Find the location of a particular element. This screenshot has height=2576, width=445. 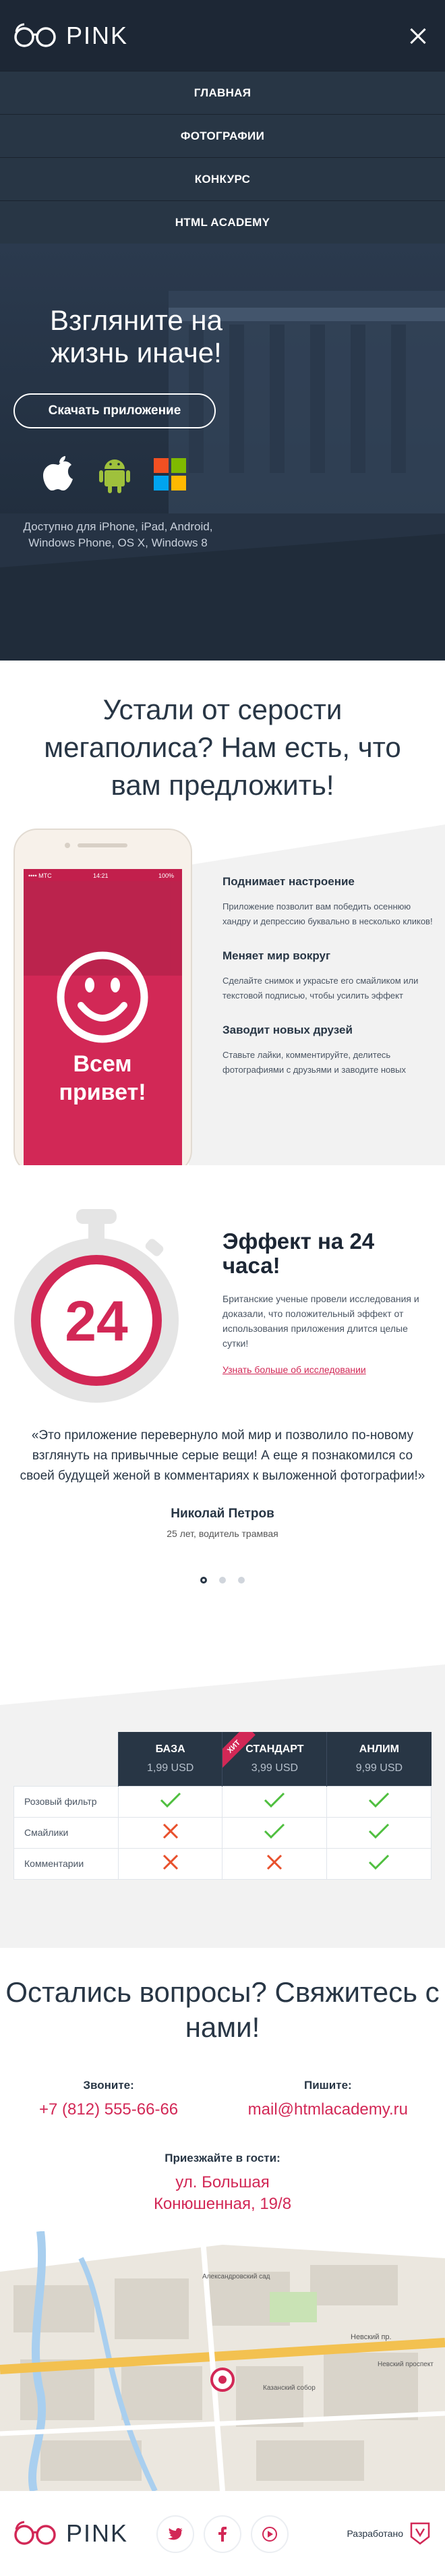

made-by-label: Разработано is located at coordinates (375, 2533).